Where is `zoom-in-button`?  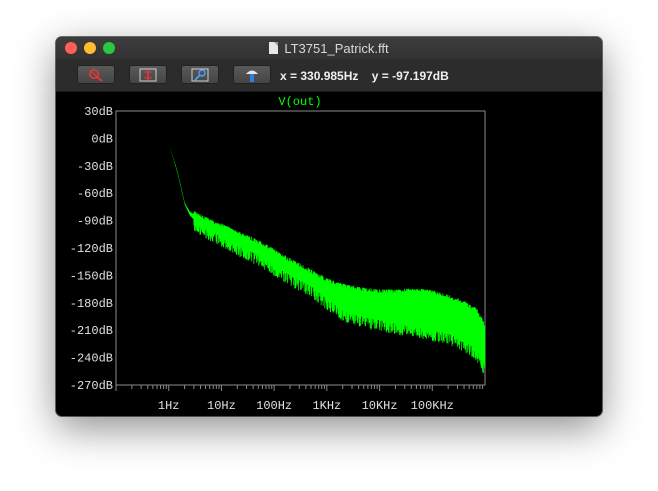 zoom-in-button is located at coordinates (200, 74).